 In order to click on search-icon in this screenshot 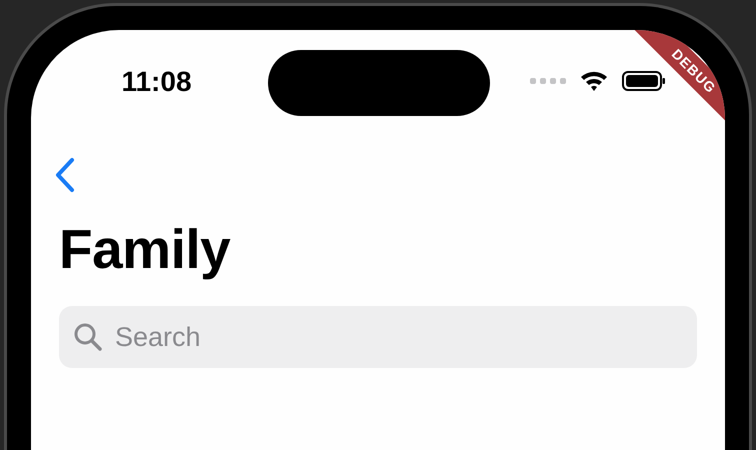, I will do `click(88, 337)`.